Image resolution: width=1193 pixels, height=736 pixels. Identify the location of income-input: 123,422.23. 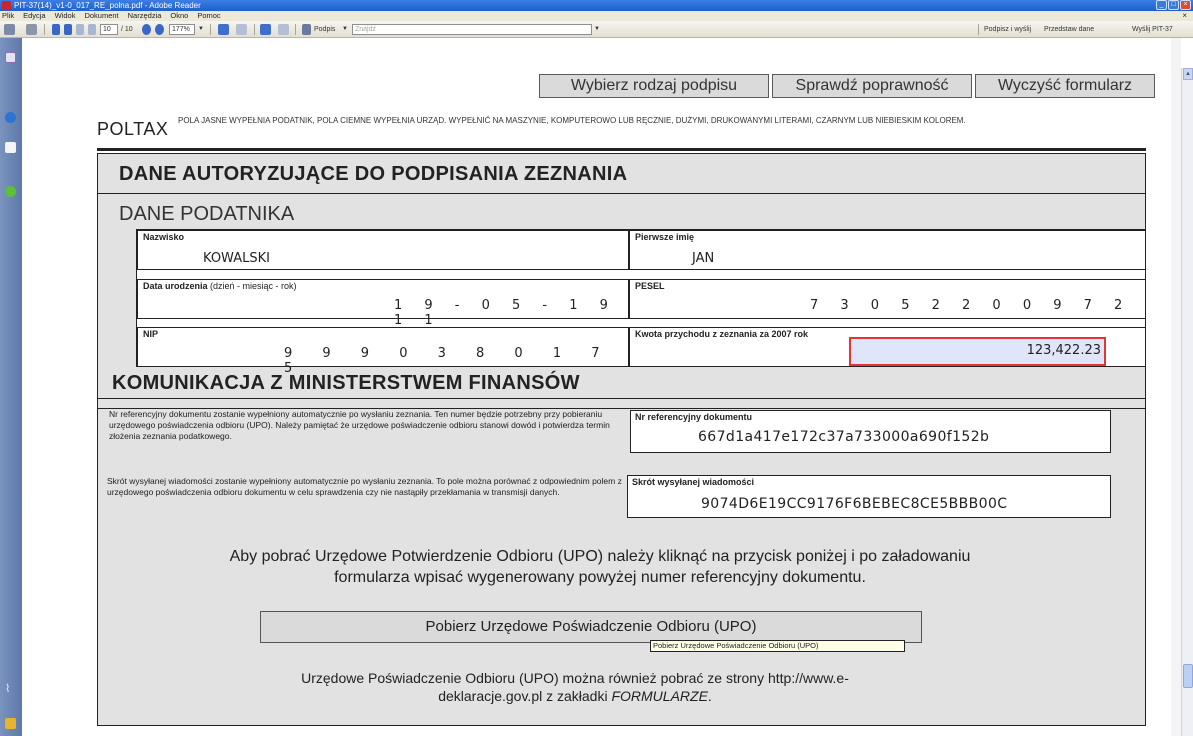
(977, 351).